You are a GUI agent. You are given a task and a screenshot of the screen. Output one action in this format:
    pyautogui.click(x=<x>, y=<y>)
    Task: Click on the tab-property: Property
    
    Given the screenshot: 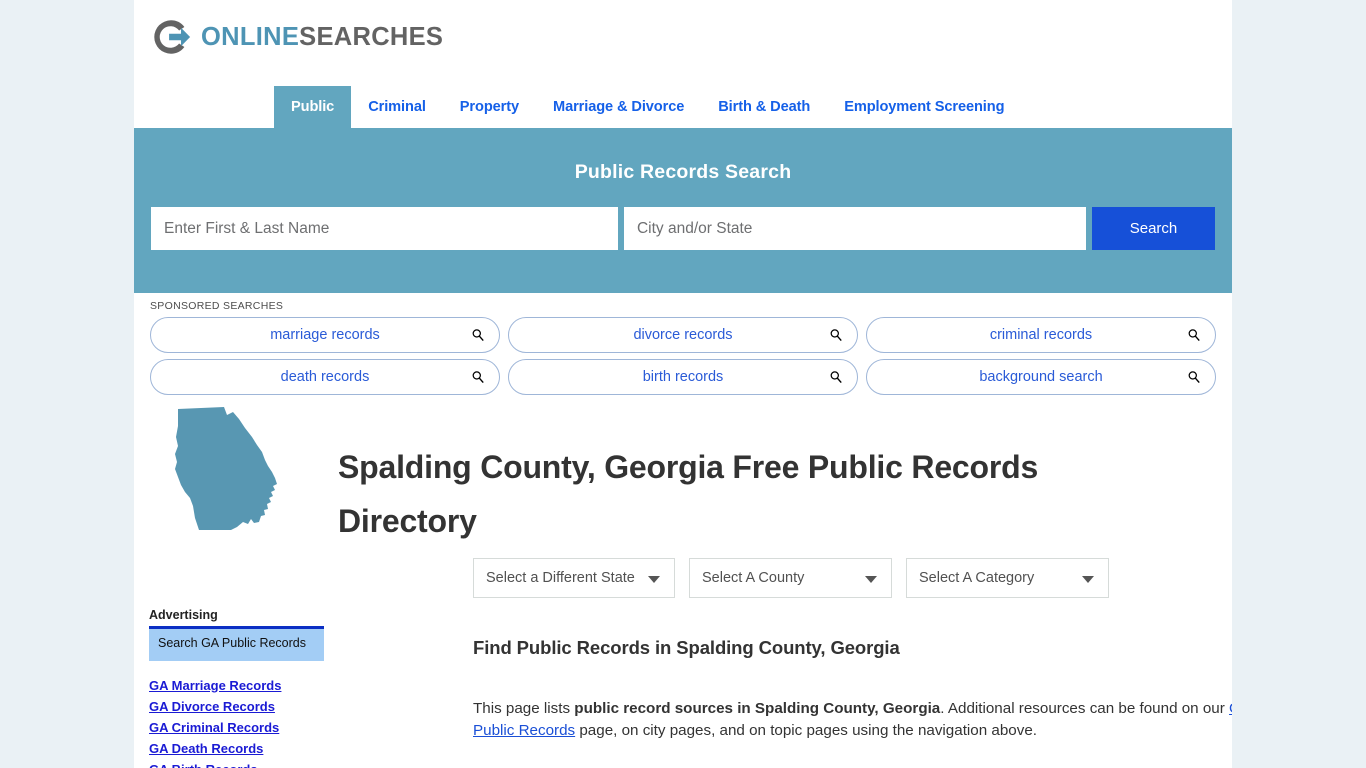 What is the action you would take?
    pyautogui.click(x=489, y=107)
    